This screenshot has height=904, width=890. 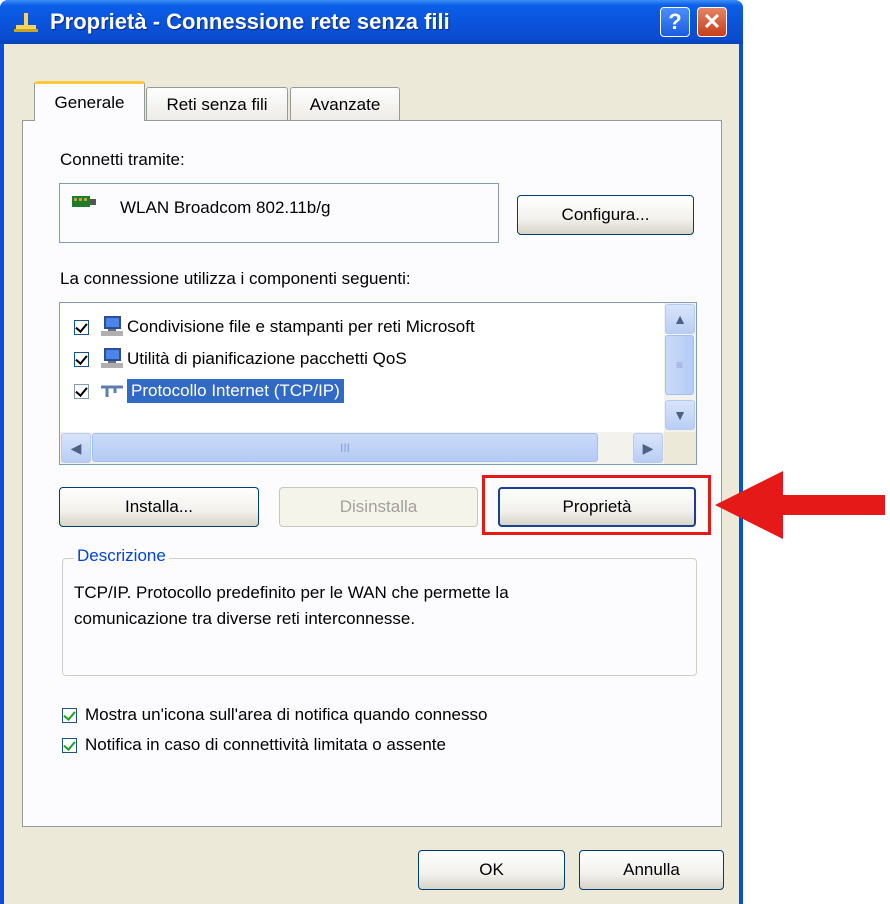 I want to click on horizontal-scrollbar: ◀ III ▶, so click(x=362, y=448).